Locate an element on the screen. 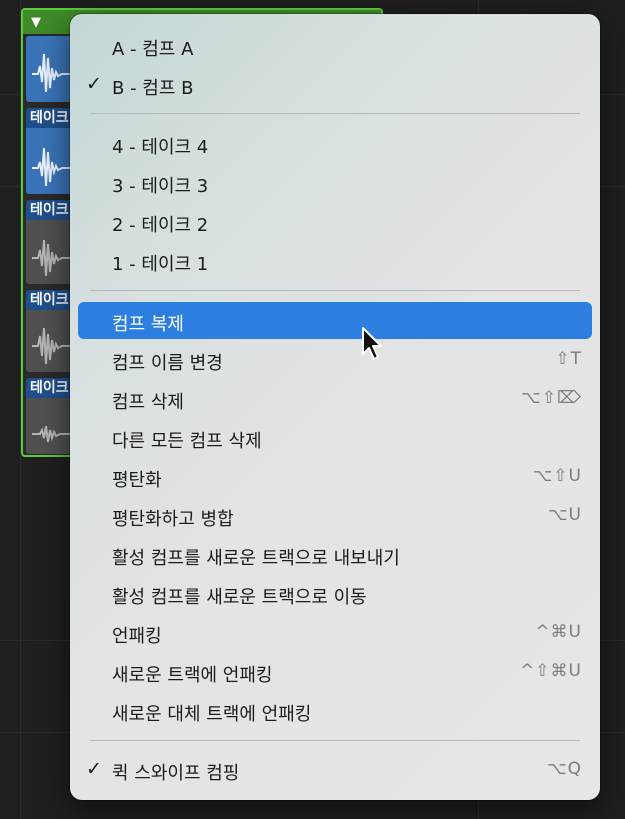 The height and width of the screenshot is (819, 625). menu-item-label: 퀵 스와이프 컴핑 is located at coordinates (176, 773).